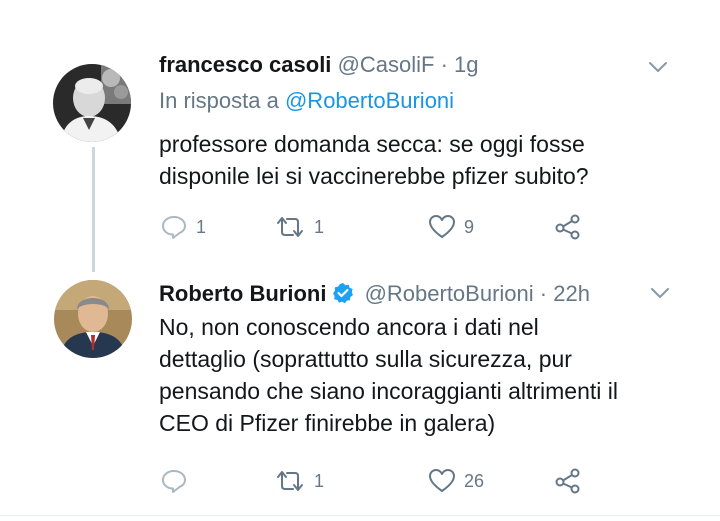 The image size is (720, 521). I want to click on tweet-text-line: professore domanda secca: se oggi fosse, so click(372, 144).